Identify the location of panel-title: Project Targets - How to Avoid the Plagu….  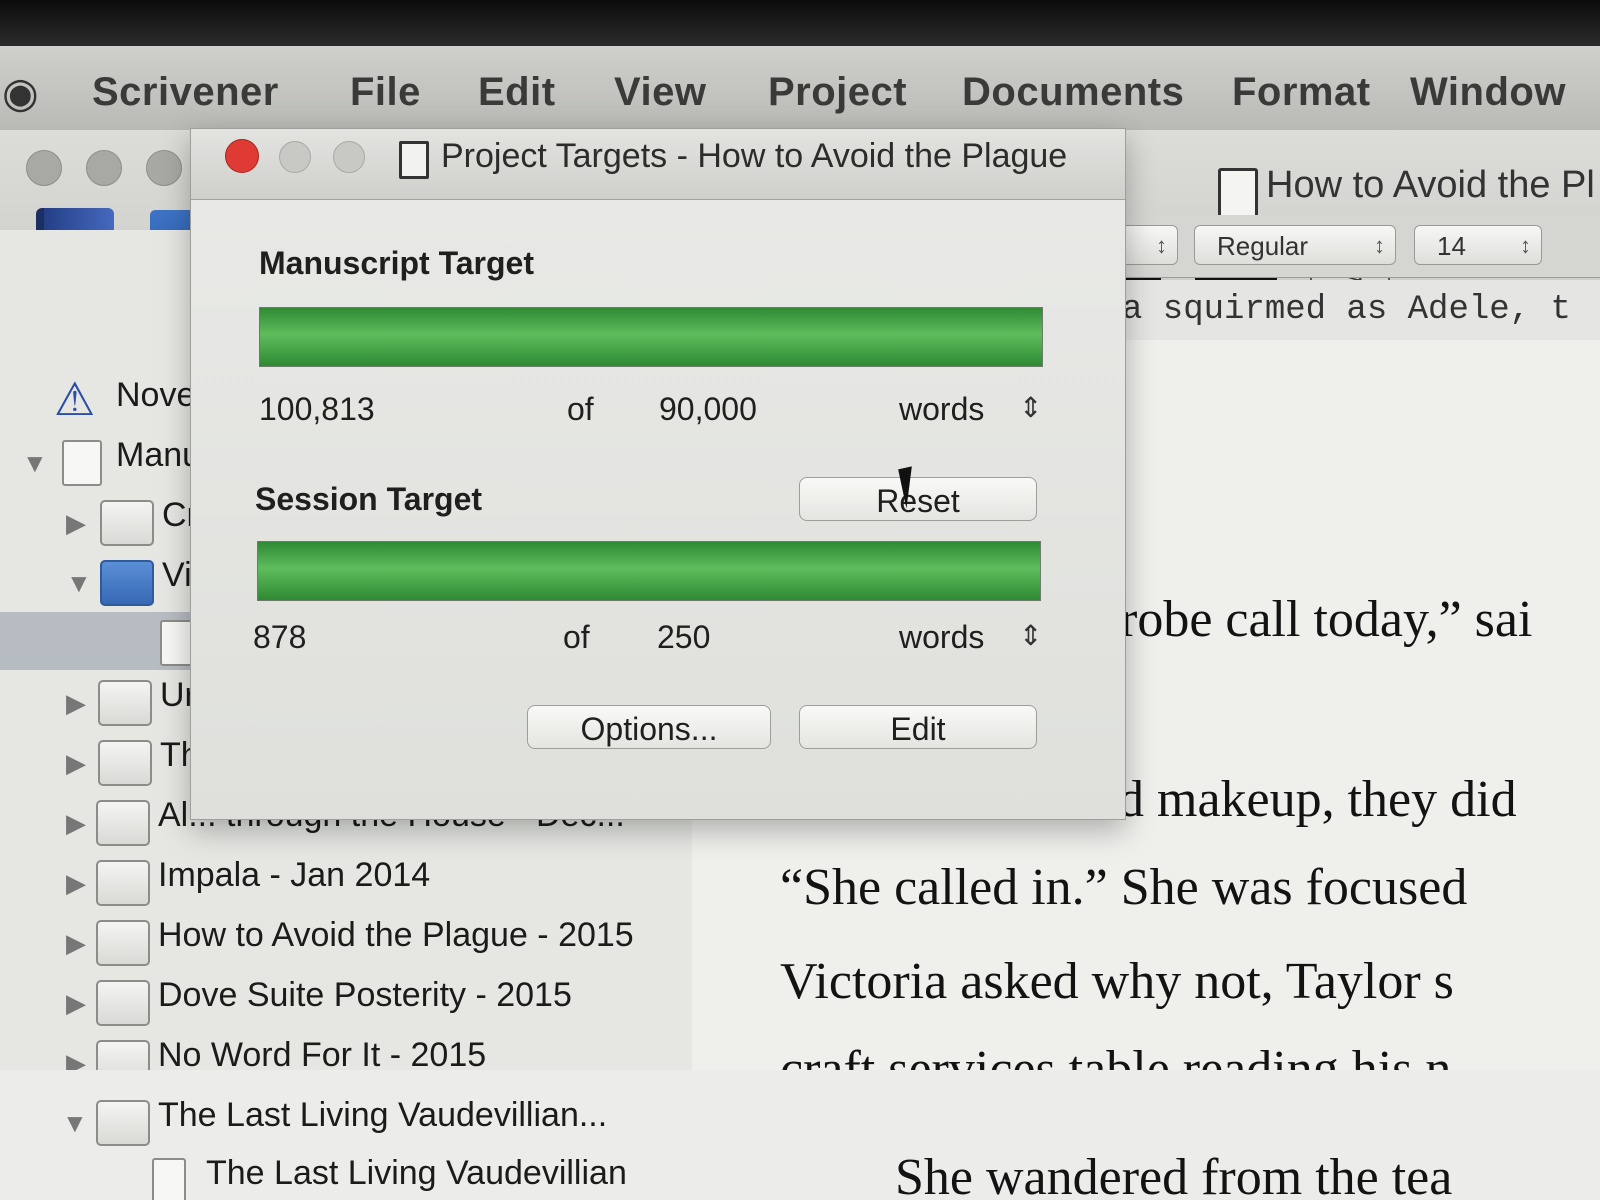
(754, 156).